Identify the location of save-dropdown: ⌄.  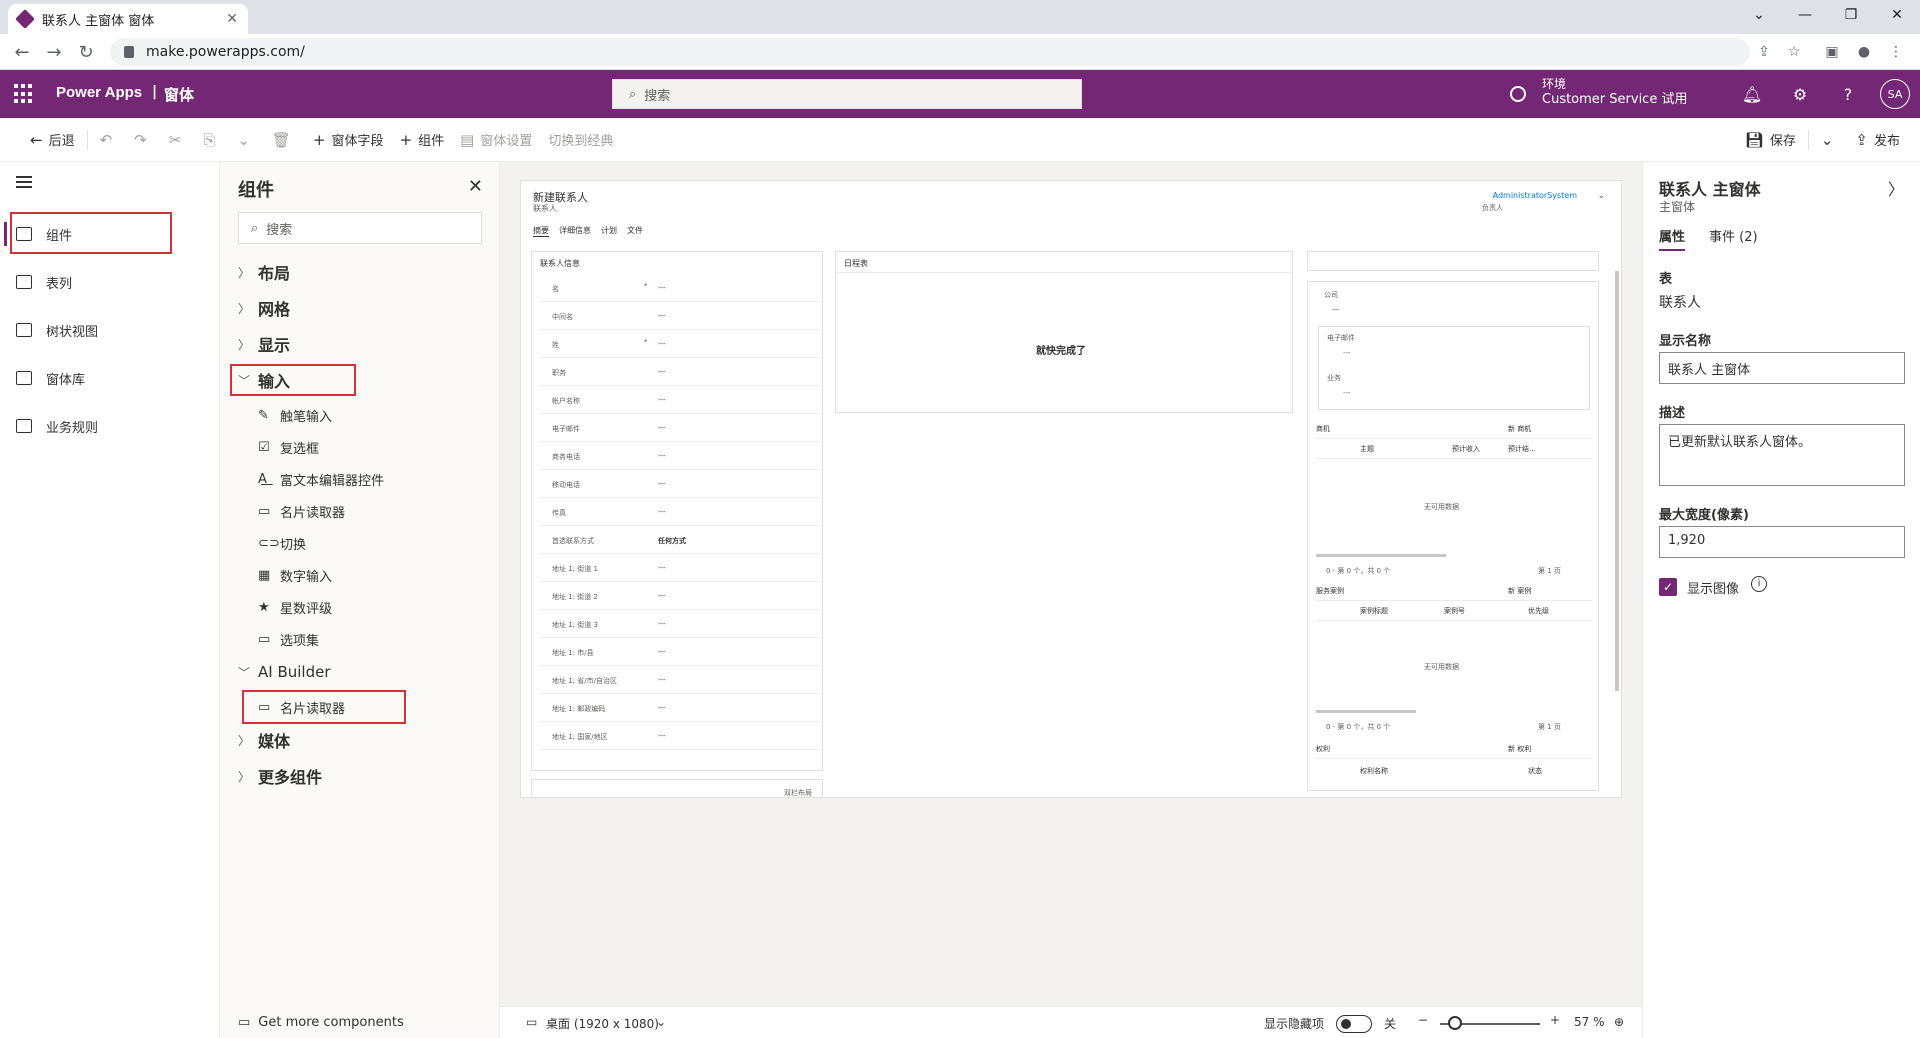
(1830, 140).